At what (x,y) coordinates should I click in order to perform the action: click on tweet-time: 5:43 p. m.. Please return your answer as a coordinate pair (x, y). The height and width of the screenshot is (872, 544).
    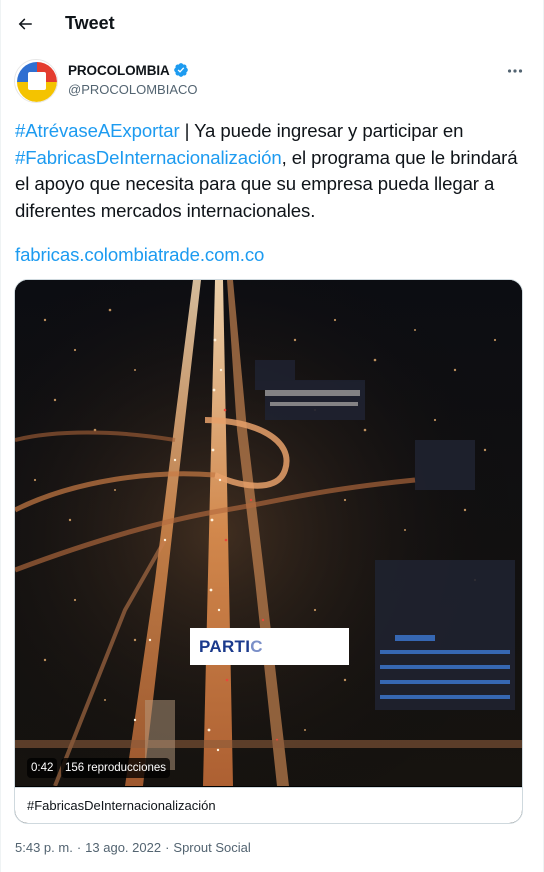
    Looking at the image, I should click on (44, 847).